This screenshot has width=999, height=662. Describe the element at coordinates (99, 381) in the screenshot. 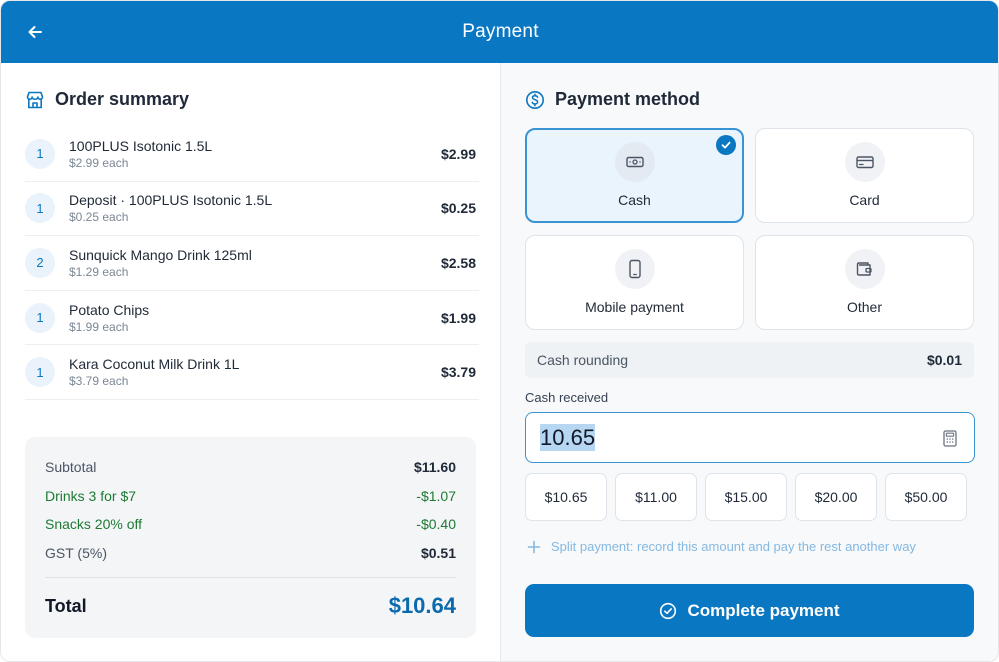

I see `item-unit-price: $3.79 each` at that location.